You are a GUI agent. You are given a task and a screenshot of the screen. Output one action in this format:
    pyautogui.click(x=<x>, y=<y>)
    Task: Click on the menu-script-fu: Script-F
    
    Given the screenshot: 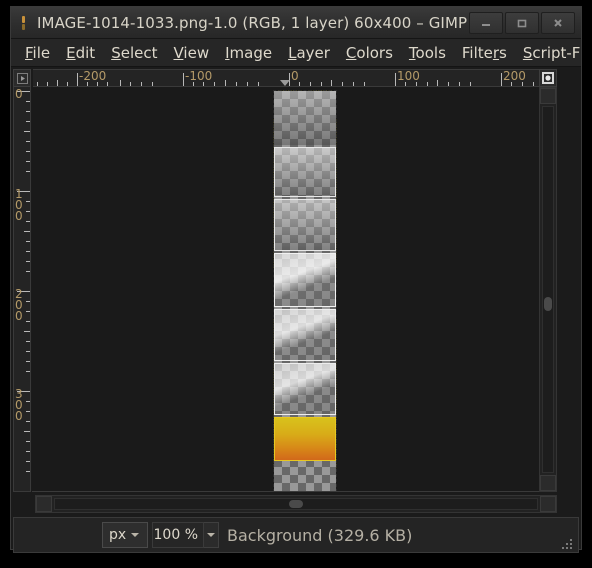 What is the action you would take?
    pyautogui.click(x=548, y=53)
    